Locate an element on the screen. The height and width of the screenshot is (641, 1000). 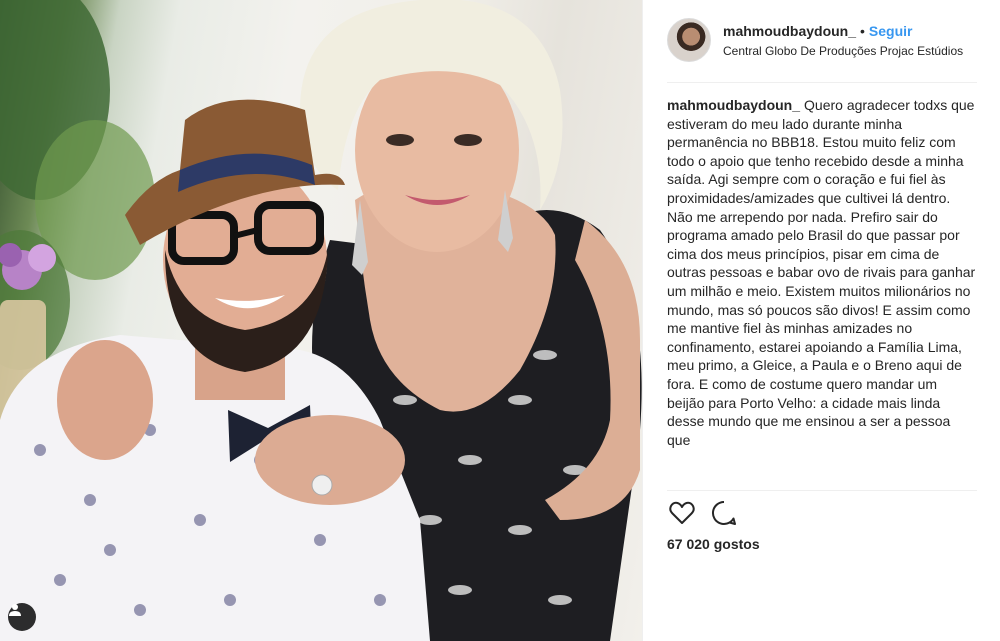
header-line: mahmoudbaydoun_ • Seguir is located at coordinates (818, 31).